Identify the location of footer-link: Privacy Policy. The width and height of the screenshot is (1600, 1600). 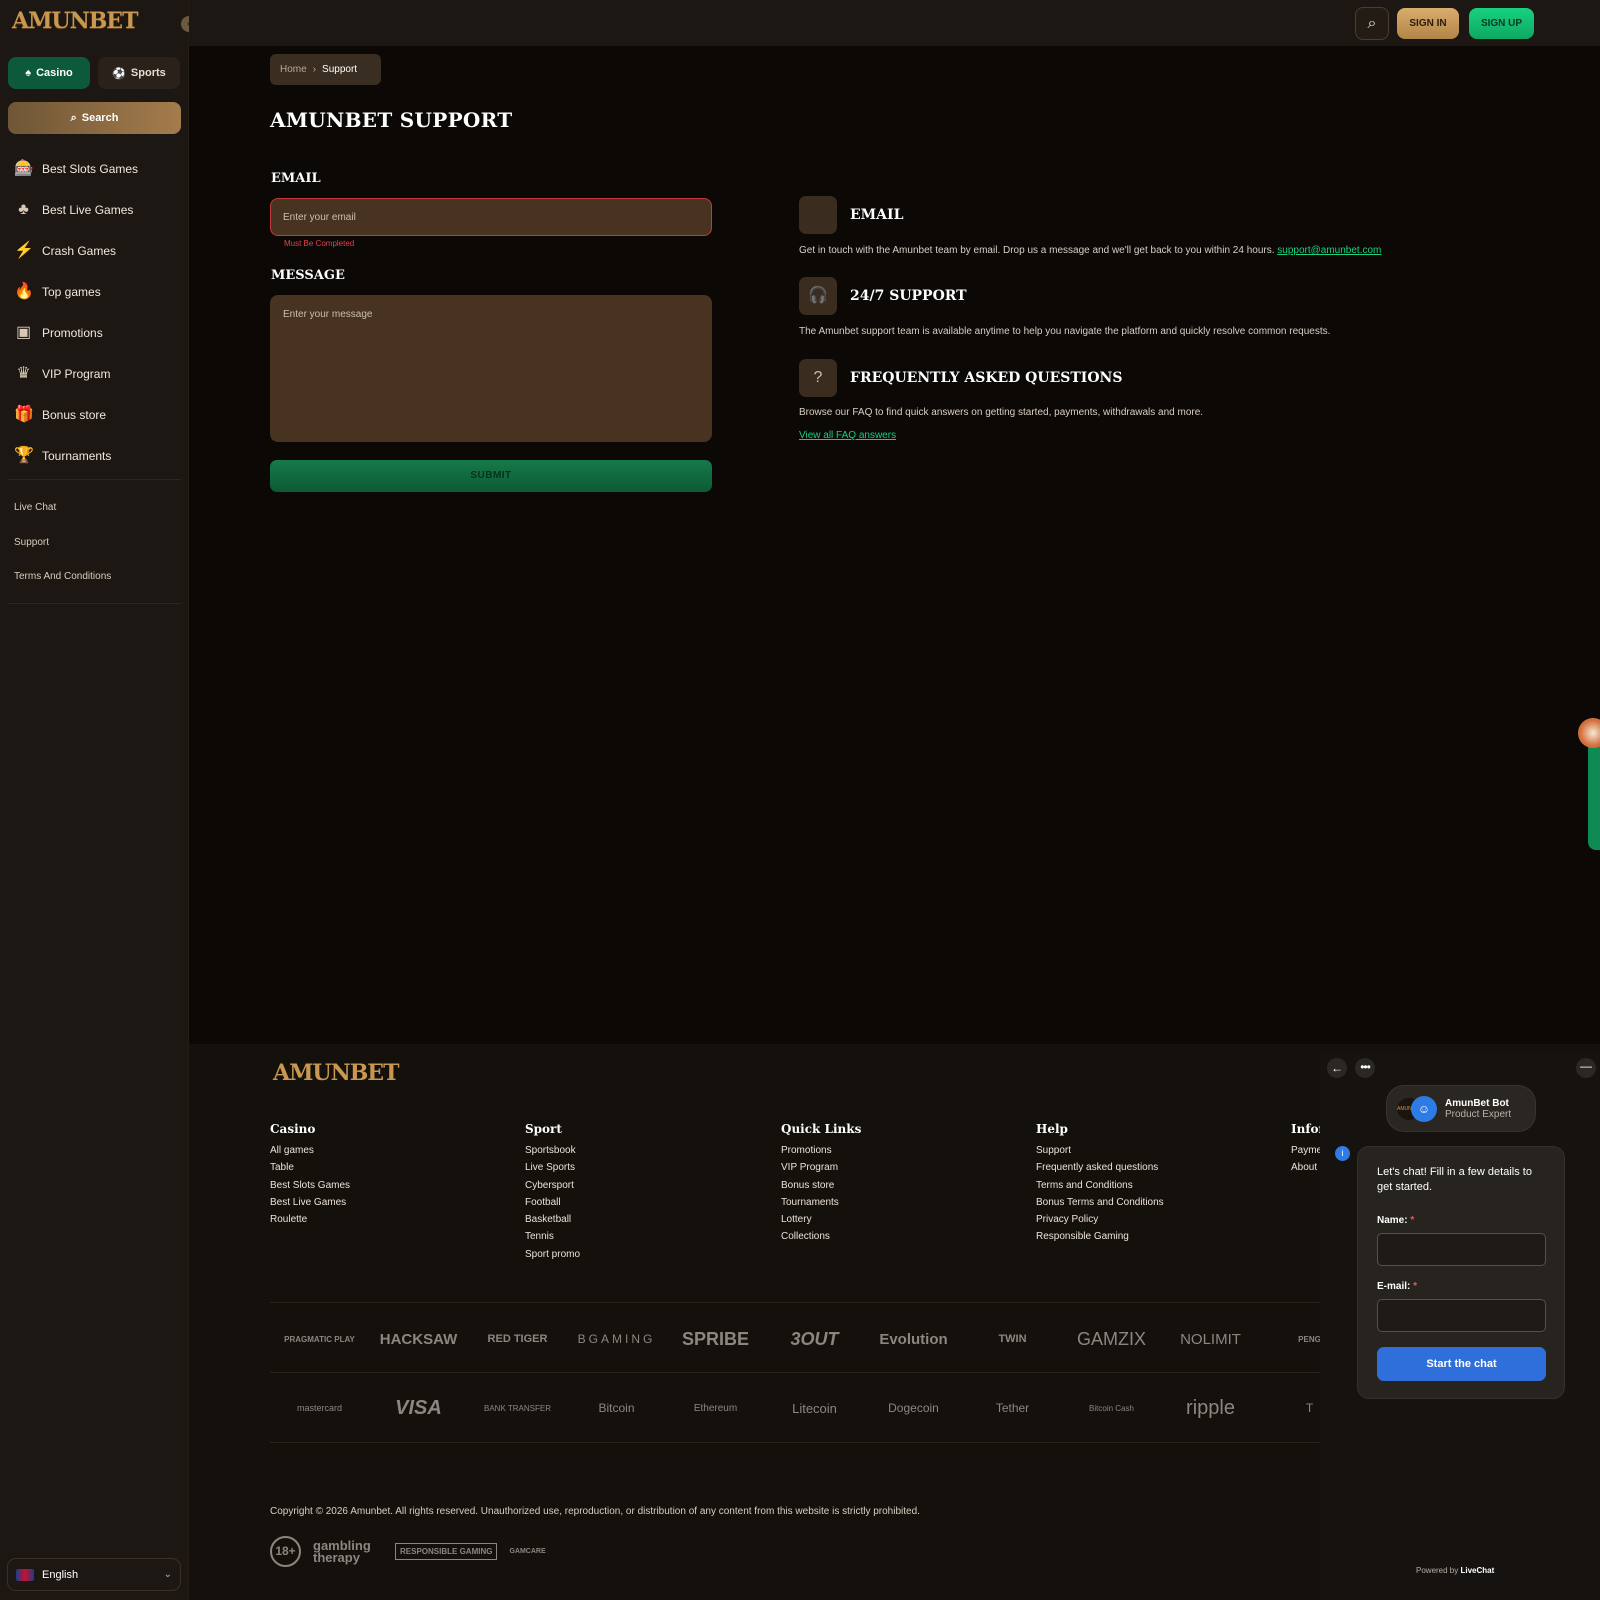
(1151, 1222).